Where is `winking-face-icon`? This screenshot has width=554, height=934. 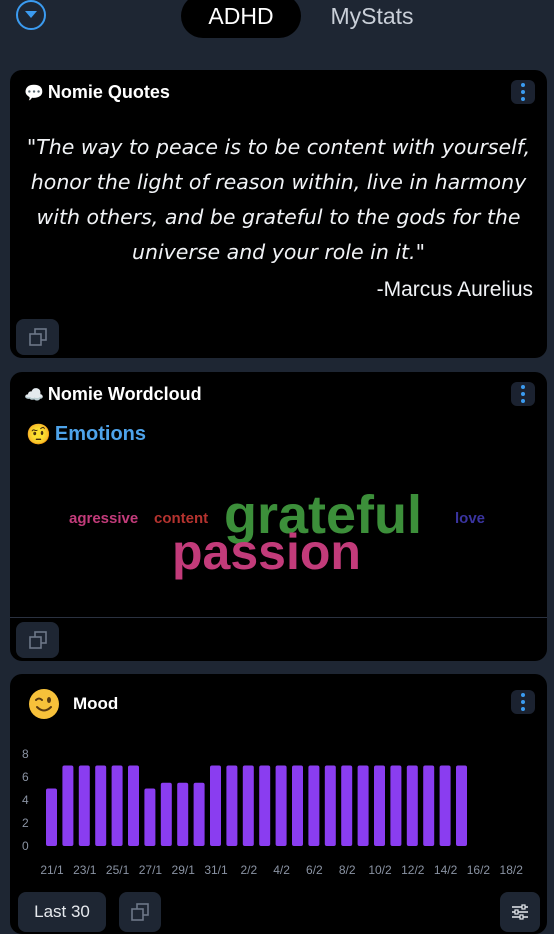
winking-face-icon is located at coordinates (44, 704).